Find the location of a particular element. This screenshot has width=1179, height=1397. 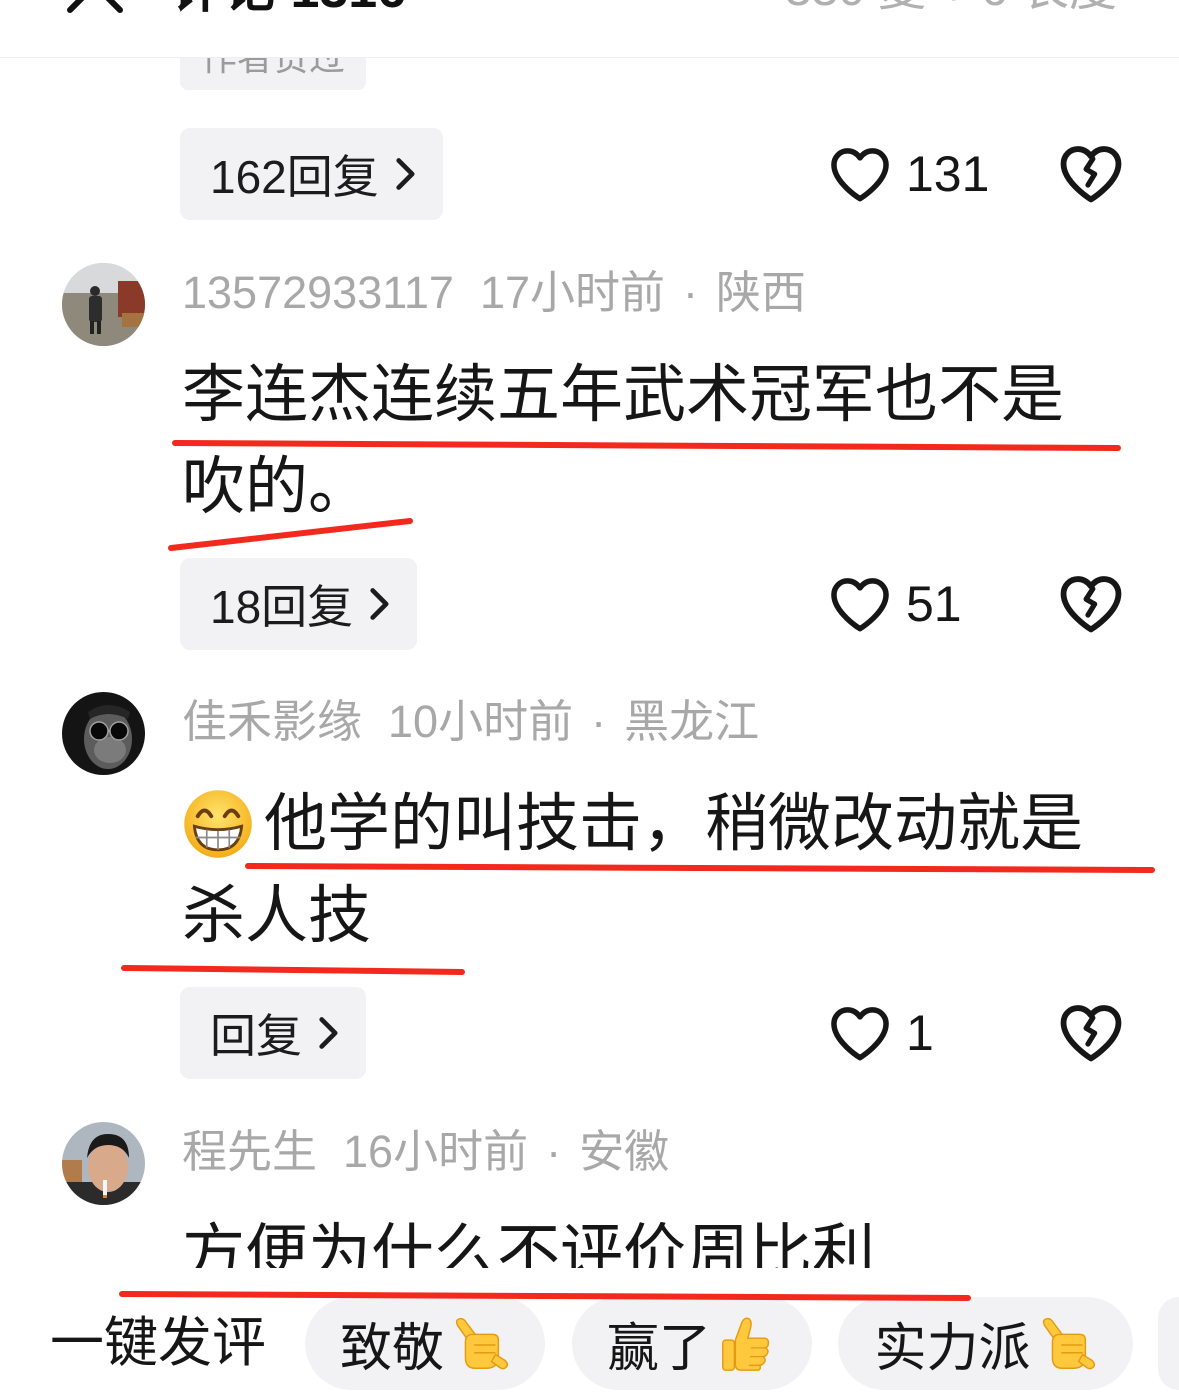

quick-reply-chip: 赢了 is located at coordinates (692, 1343).